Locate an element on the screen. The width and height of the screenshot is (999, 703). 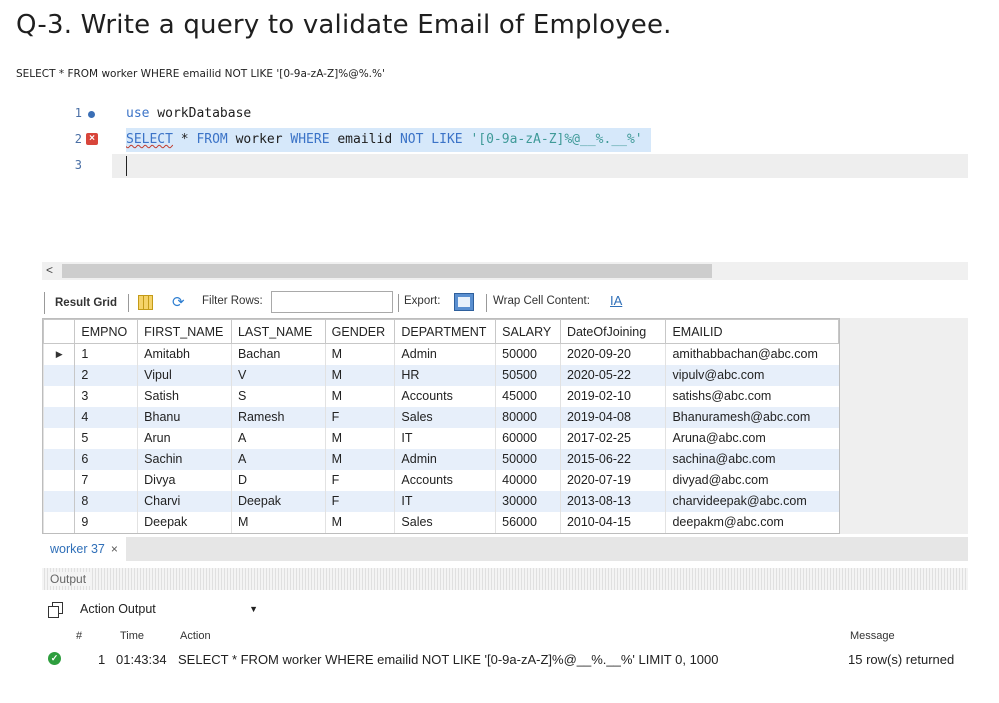
column-header: LAST_NAME is located at coordinates (278, 331).